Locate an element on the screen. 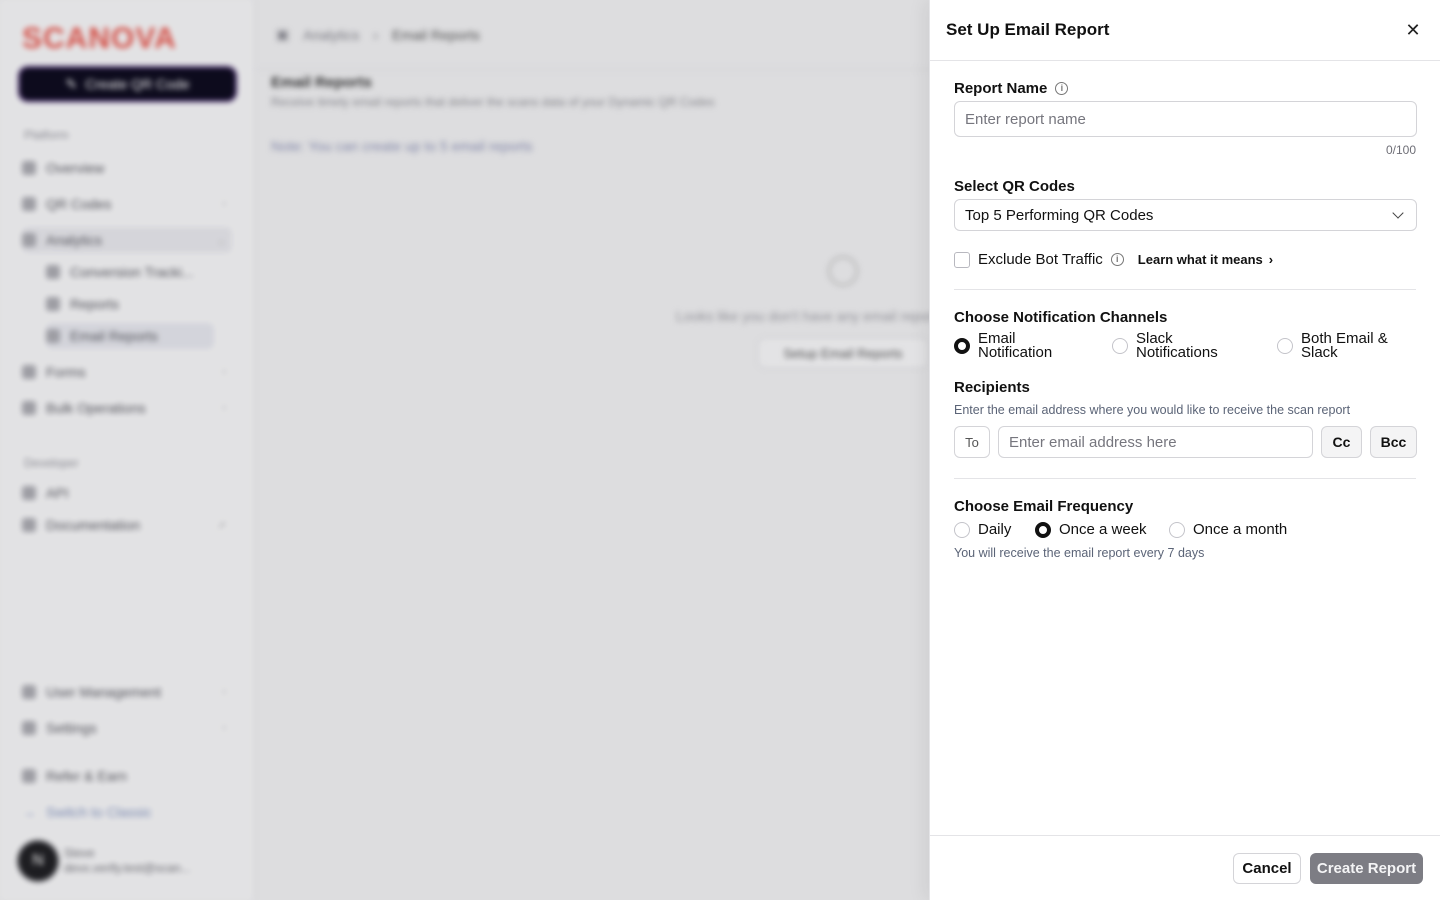 This screenshot has width=1440, height=900. both-notification-radio is located at coordinates (1285, 346).